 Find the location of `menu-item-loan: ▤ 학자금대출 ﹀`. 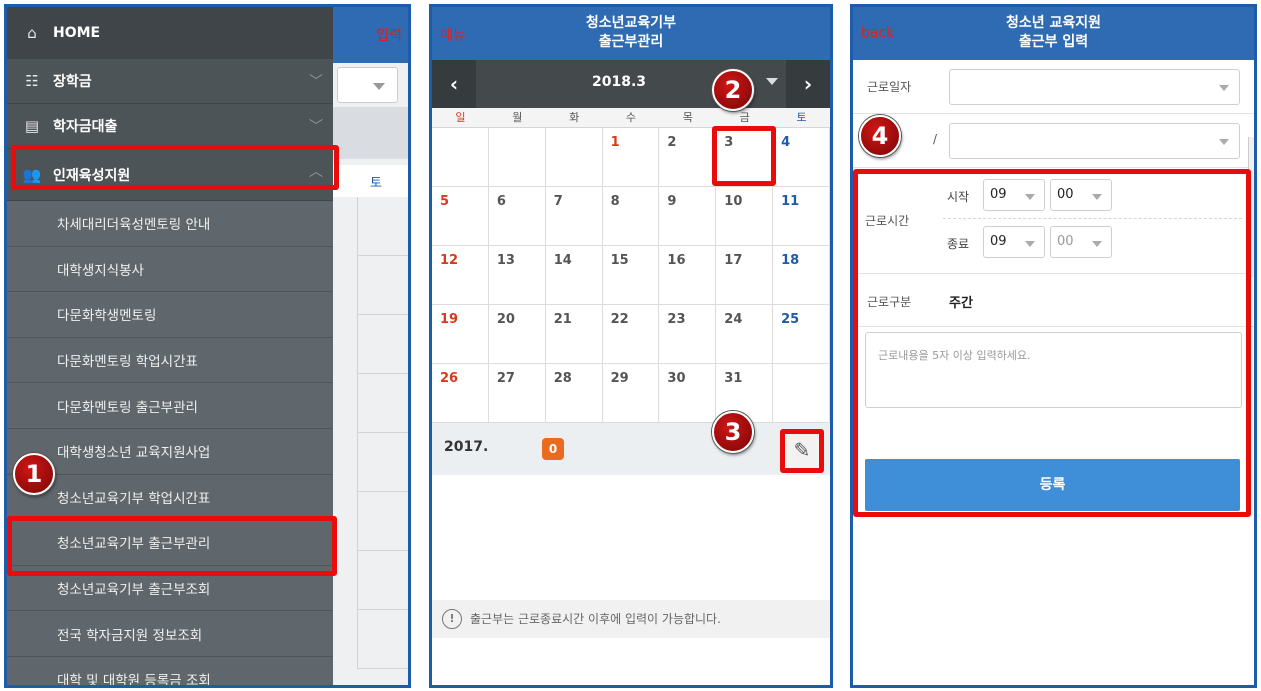

menu-item-loan: ▤ 학자금대출 ﹀ is located at coordinates (170, 126).